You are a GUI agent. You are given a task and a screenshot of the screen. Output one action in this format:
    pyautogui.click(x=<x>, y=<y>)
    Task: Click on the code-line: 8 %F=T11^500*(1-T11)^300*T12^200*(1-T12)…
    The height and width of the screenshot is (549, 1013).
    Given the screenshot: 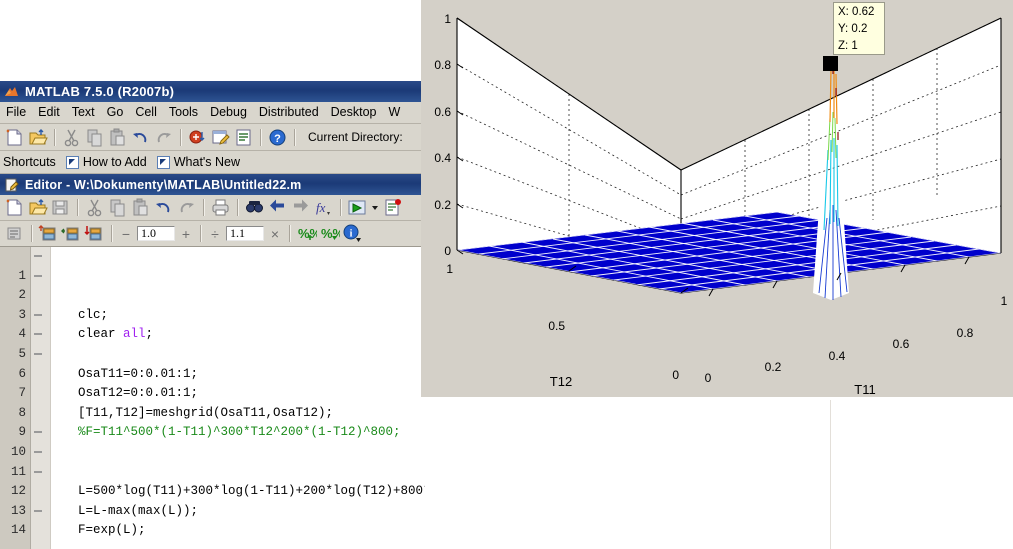 What is the action you would take?
    pyautogui.click(x=212, y=412)
    